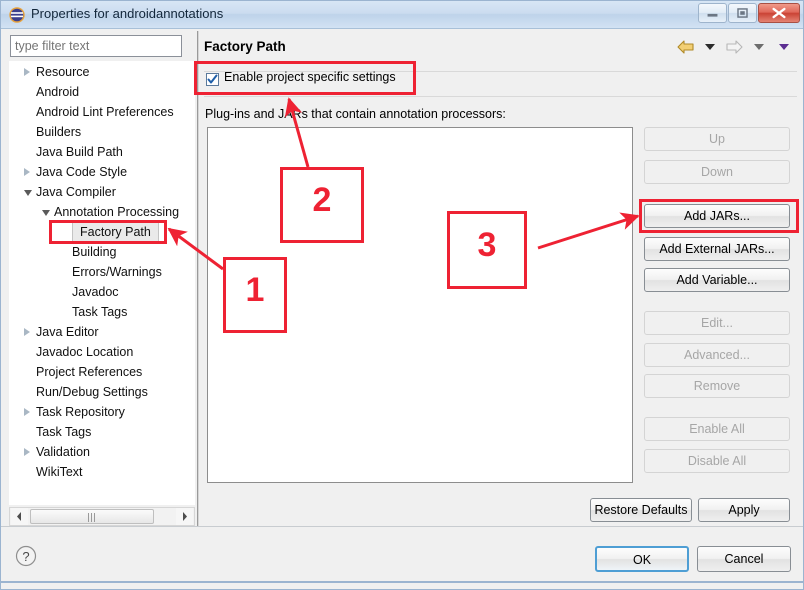 This screenshot has width=804, height=590. I want to click on back-chevron-down-icon, so click(709, 47).